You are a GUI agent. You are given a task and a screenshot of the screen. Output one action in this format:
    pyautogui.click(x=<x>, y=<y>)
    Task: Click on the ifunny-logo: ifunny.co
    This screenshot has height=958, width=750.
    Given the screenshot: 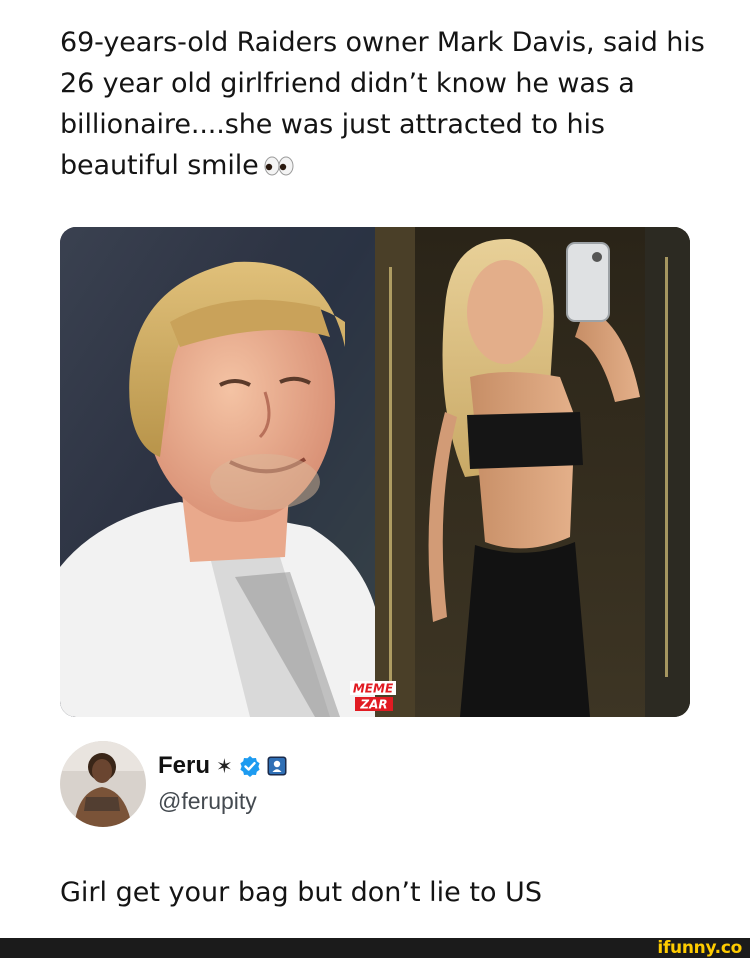 What is the action you would take?
    pyautogui.click(x=699, y=948)
    